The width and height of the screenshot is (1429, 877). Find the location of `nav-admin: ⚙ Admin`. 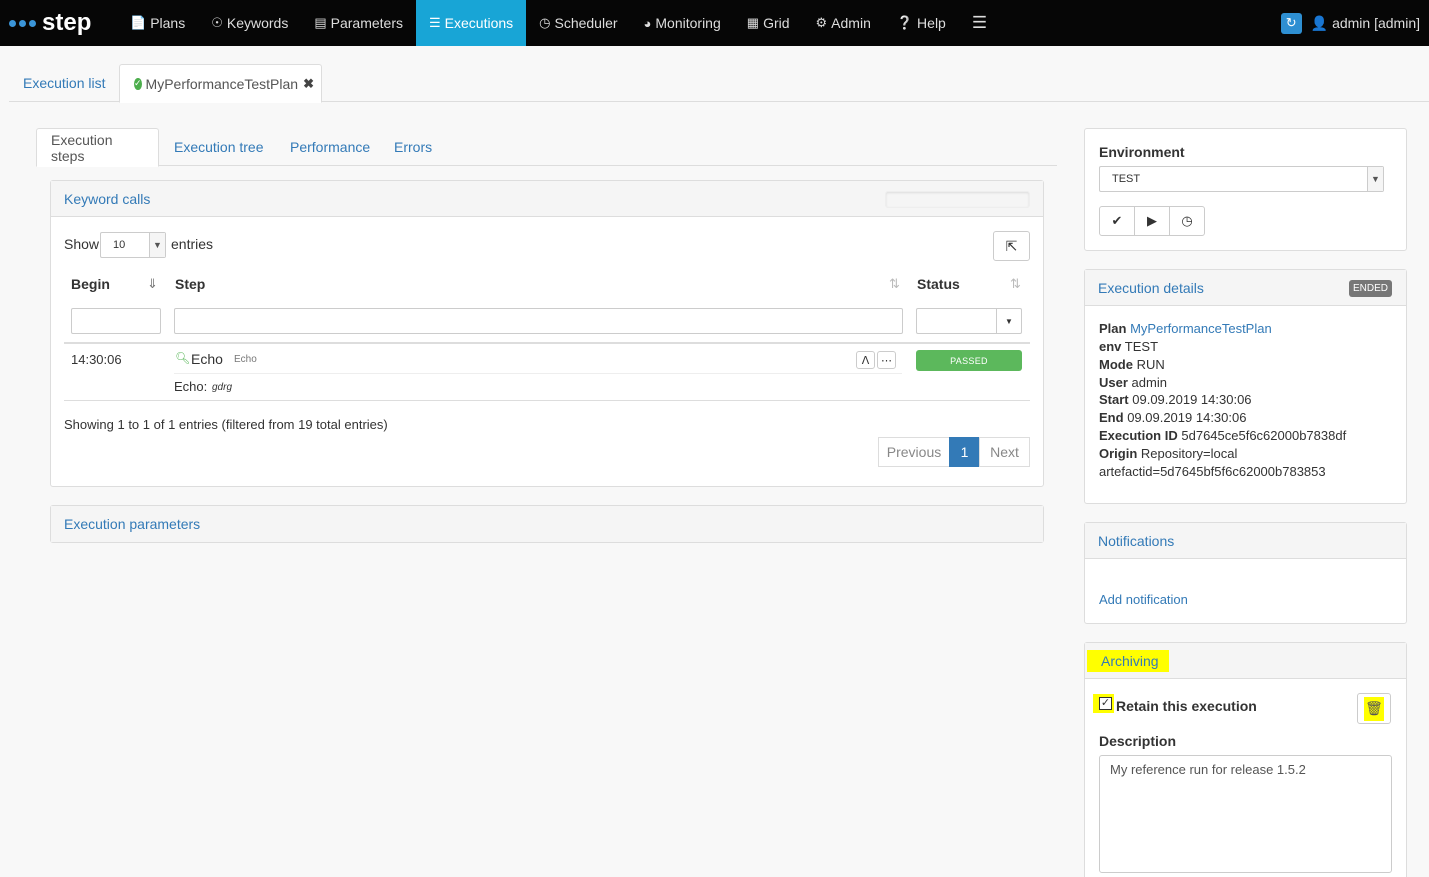

nav-admin: ⚙ Admin is located at coordinates (843, 23).